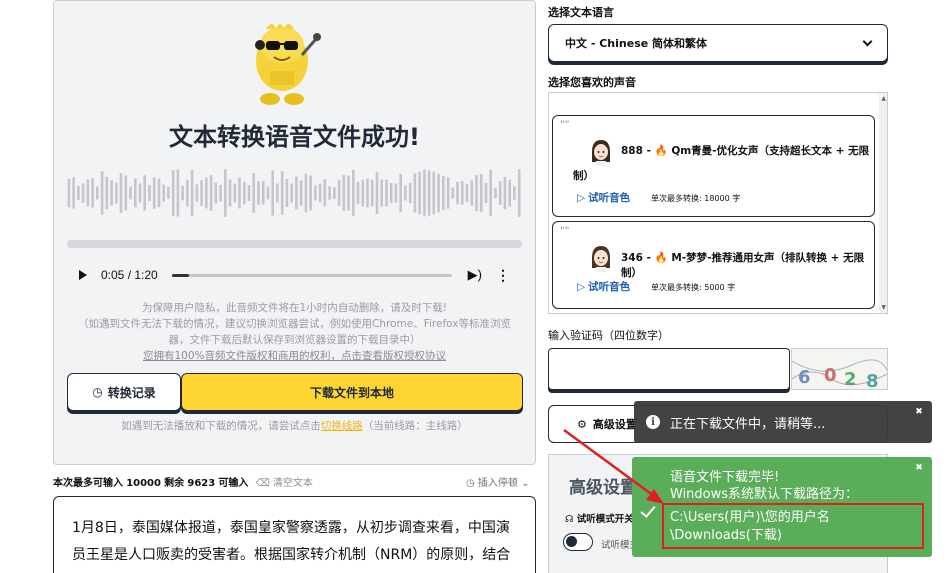 This screenshot has width=950, height=573. What do you see at coordinates (883, 203) in the screenshot?
I see `voice-list-scrollbar: ▲ ▼` at bounding box center [883, 203].